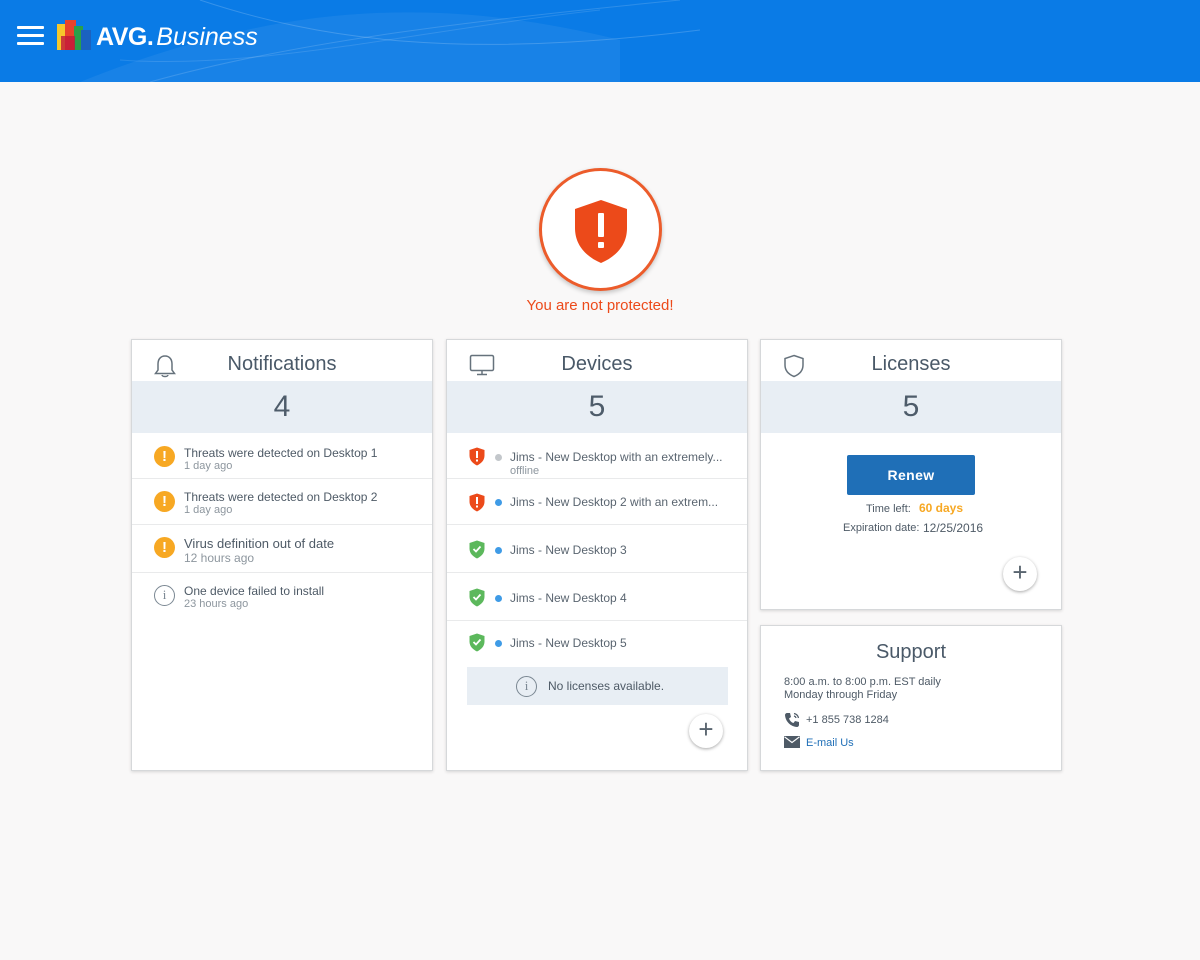 This screenshot has width=1200, height=960. Describe the element at coordinates (830, 743) in the screenshot. I see `email-us-link: E-mail Us` at that location.